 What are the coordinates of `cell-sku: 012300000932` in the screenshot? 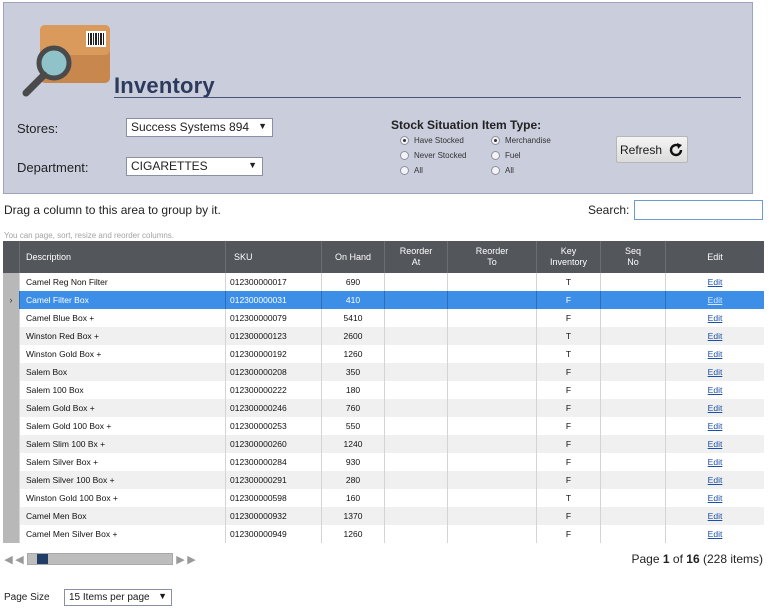 It's located at (273, 516).